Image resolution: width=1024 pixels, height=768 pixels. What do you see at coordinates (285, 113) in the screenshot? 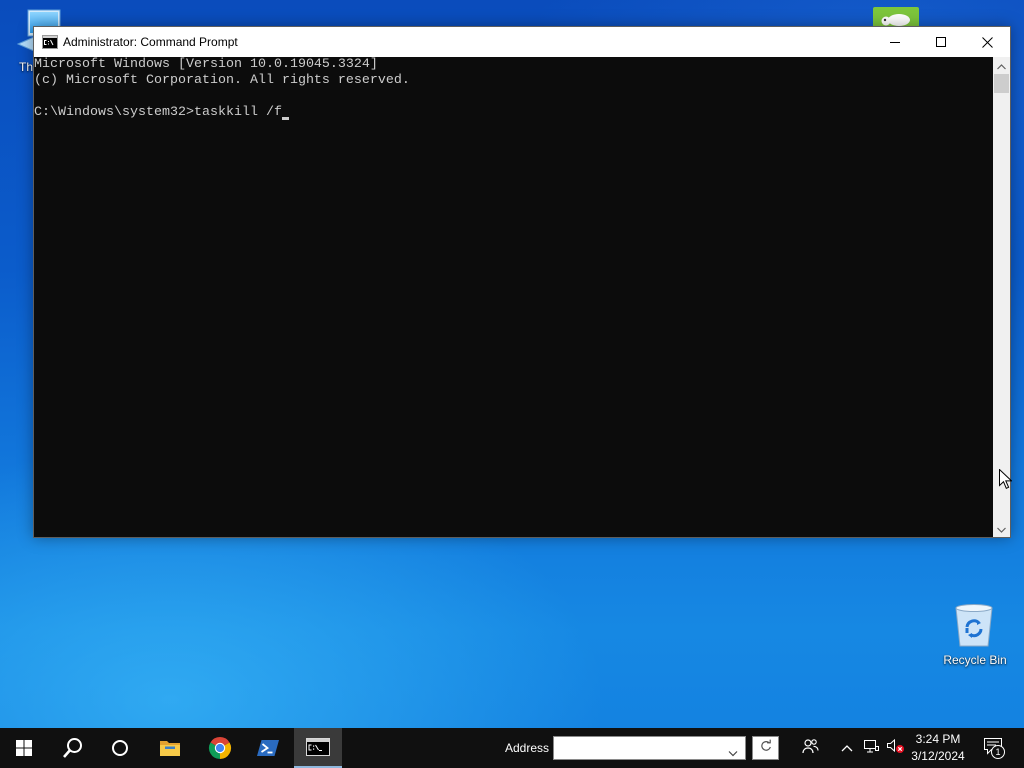
I see `text-cursor` at bounding box center [285, 113].